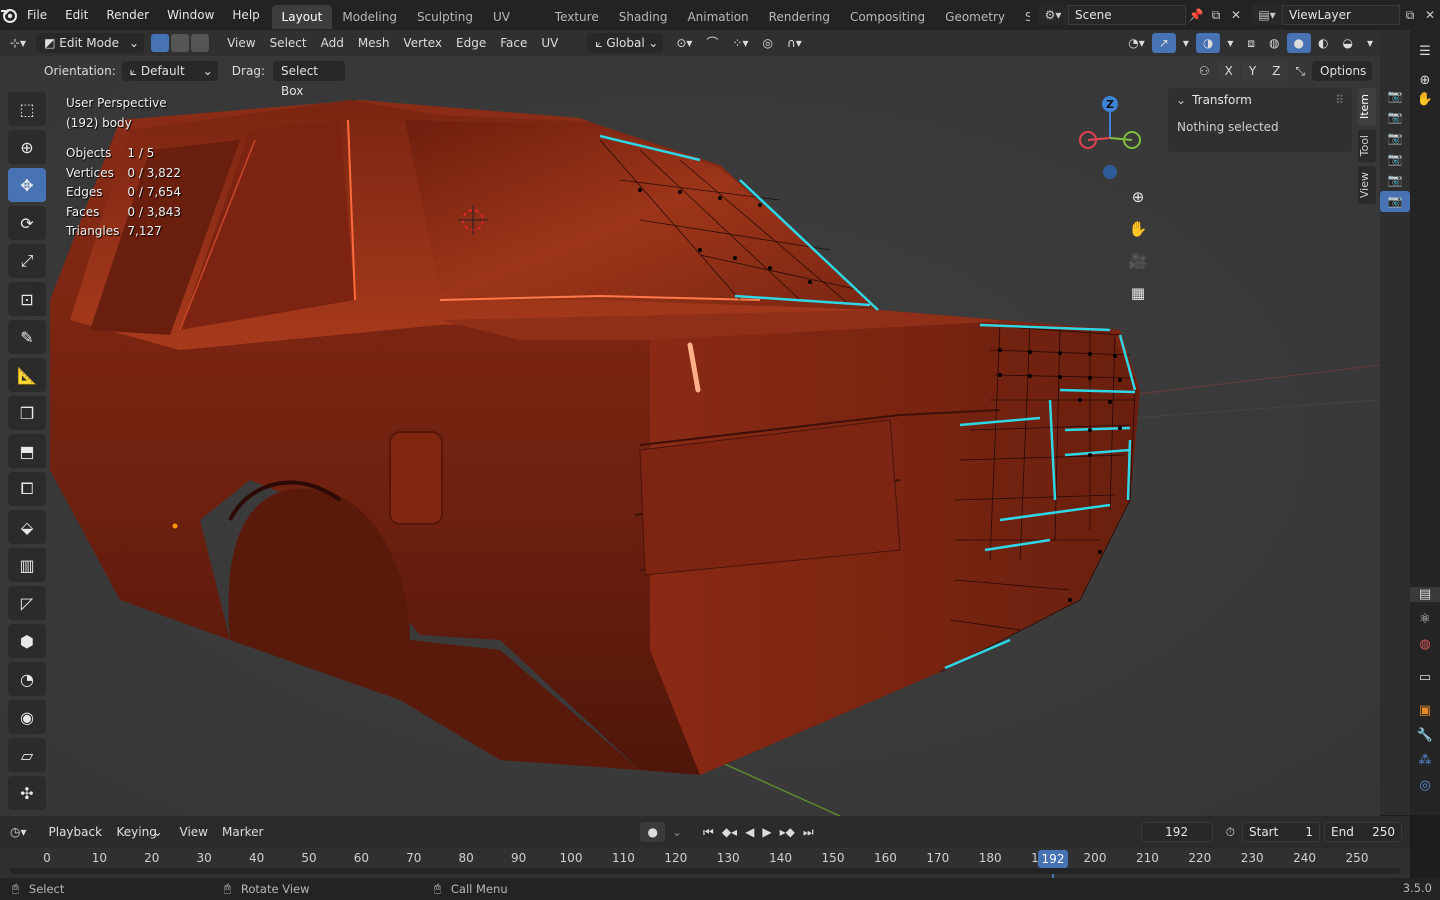  I want to click on jump-end-icon: ⏭, so click(808, 832).